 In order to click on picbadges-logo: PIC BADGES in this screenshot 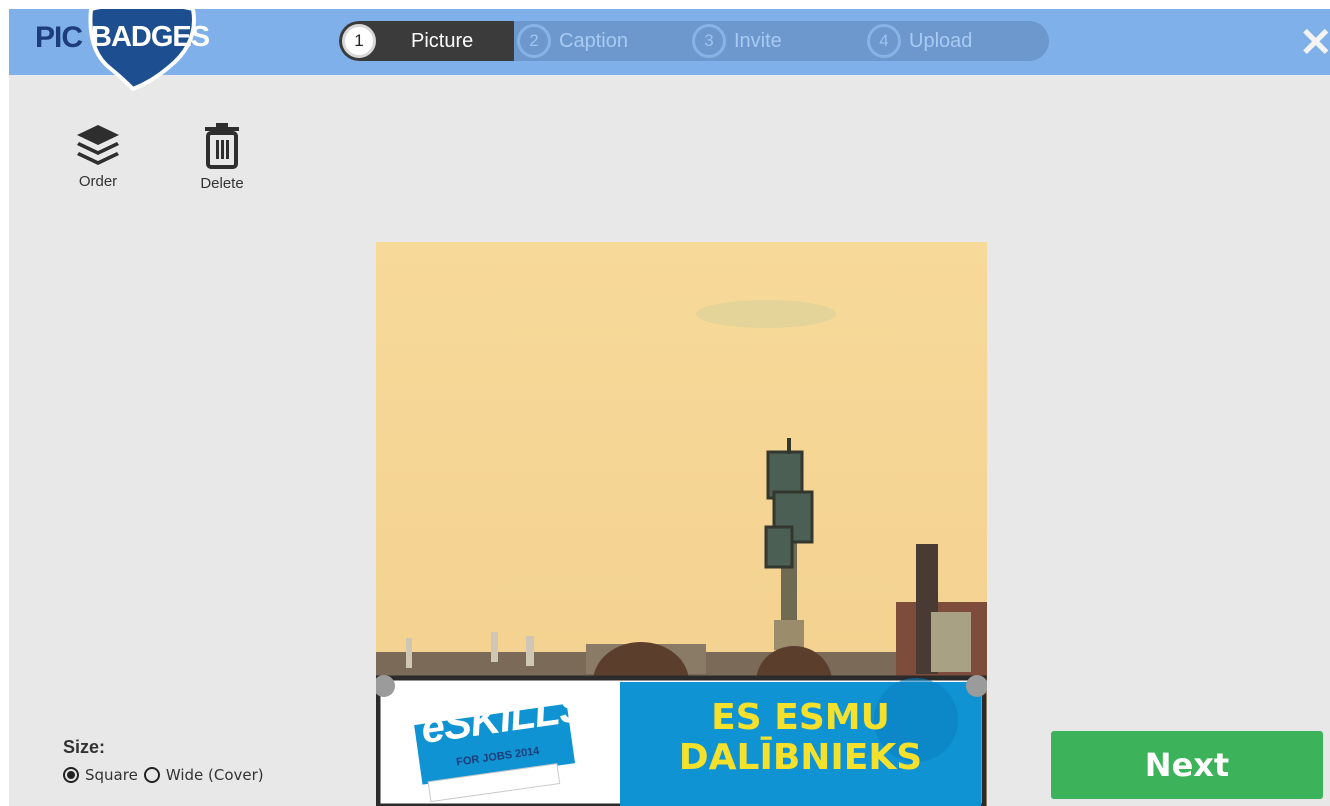, I will do `click(122, 51)`.